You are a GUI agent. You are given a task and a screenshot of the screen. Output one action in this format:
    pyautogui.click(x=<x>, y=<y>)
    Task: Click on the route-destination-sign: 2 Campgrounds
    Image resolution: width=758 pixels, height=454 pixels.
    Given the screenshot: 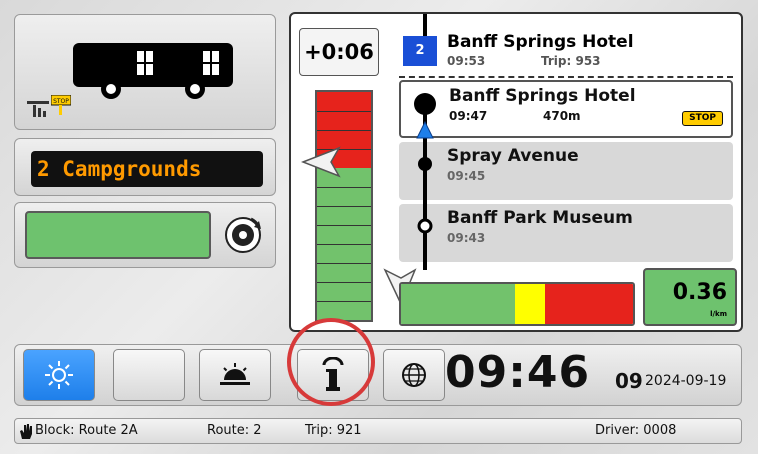 What is the action you would take?
    pyautogui.click(x=147, y=169)
    